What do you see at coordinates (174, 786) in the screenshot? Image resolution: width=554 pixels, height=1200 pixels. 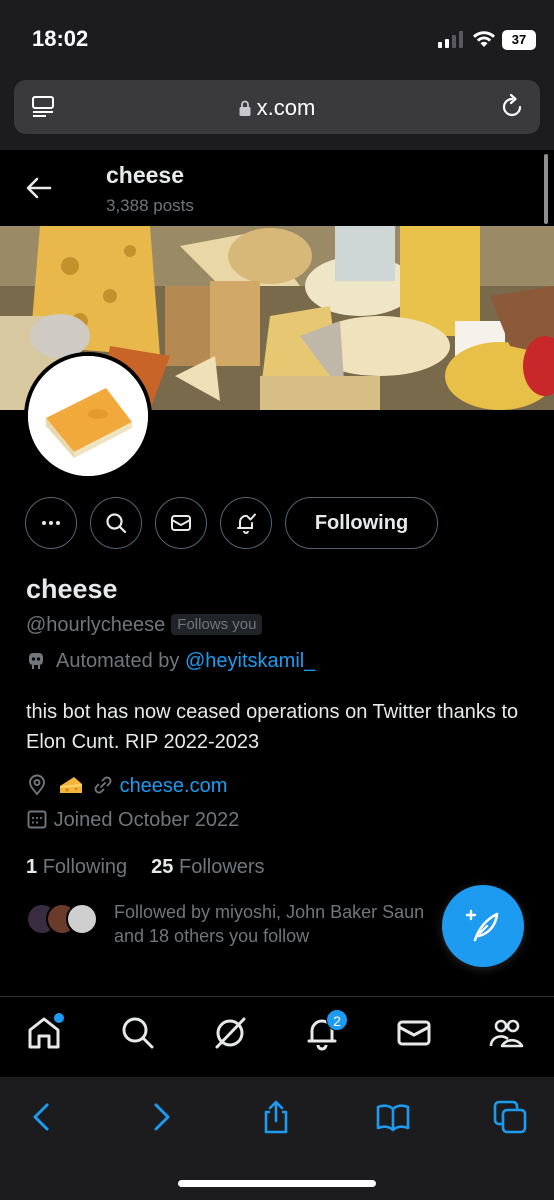 I see `website-link: cheese.com` at bounding box center [174, 786].